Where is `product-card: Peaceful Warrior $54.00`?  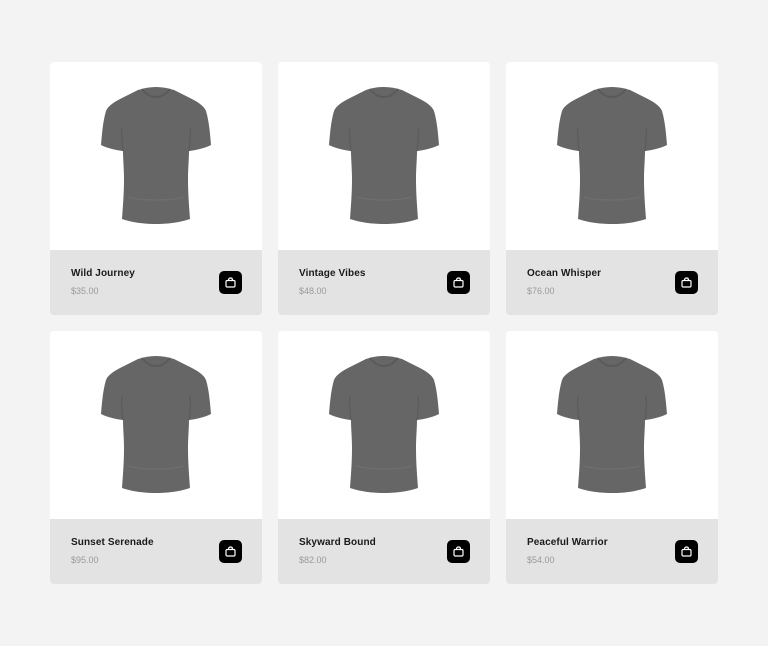
product-card: Peaceful Warrior $54.00 is located at coordinates (612, 457).